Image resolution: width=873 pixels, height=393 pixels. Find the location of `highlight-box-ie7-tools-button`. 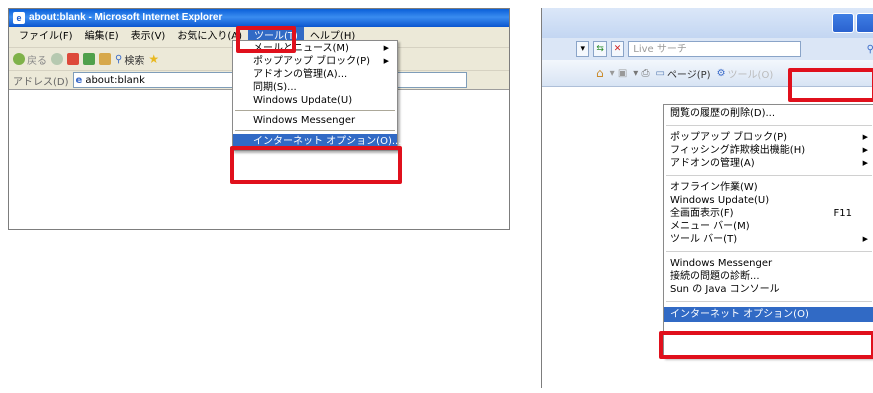

highlight-box-ie7-tools-button is located at coordinates (830, 85).